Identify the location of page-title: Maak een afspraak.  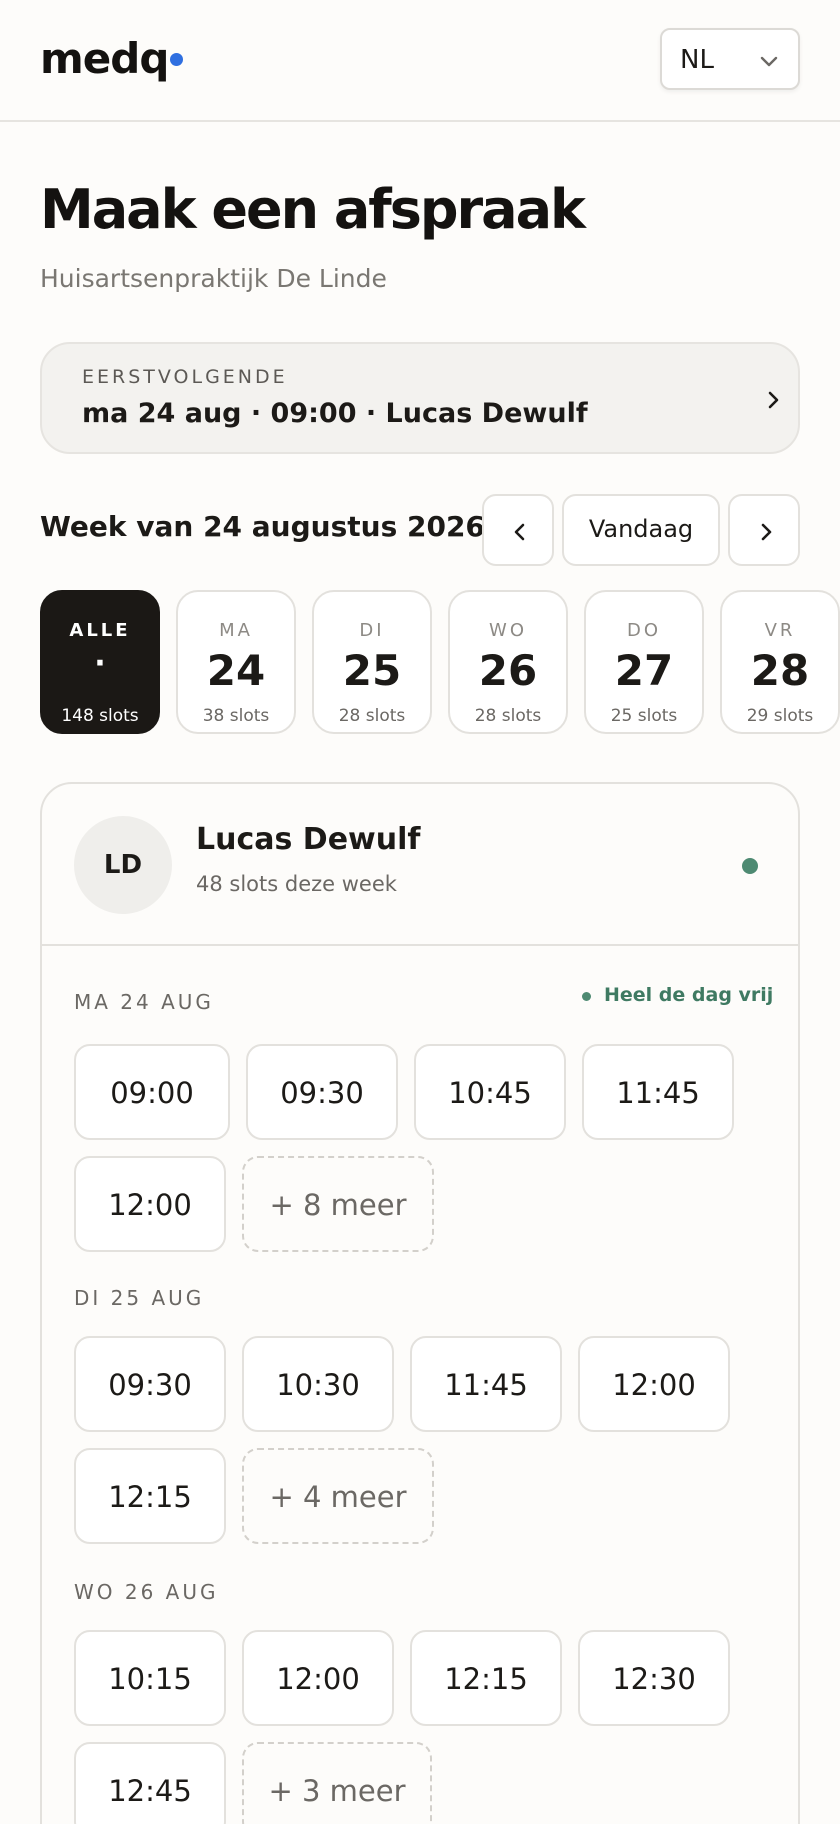
(313, 209).